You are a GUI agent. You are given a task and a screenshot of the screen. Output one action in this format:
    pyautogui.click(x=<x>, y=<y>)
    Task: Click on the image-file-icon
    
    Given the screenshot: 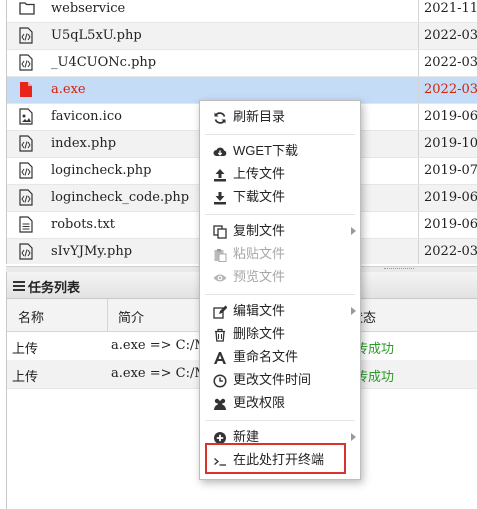 What is the action you would take?
    pyautogui.click(x=26, y=116)
    